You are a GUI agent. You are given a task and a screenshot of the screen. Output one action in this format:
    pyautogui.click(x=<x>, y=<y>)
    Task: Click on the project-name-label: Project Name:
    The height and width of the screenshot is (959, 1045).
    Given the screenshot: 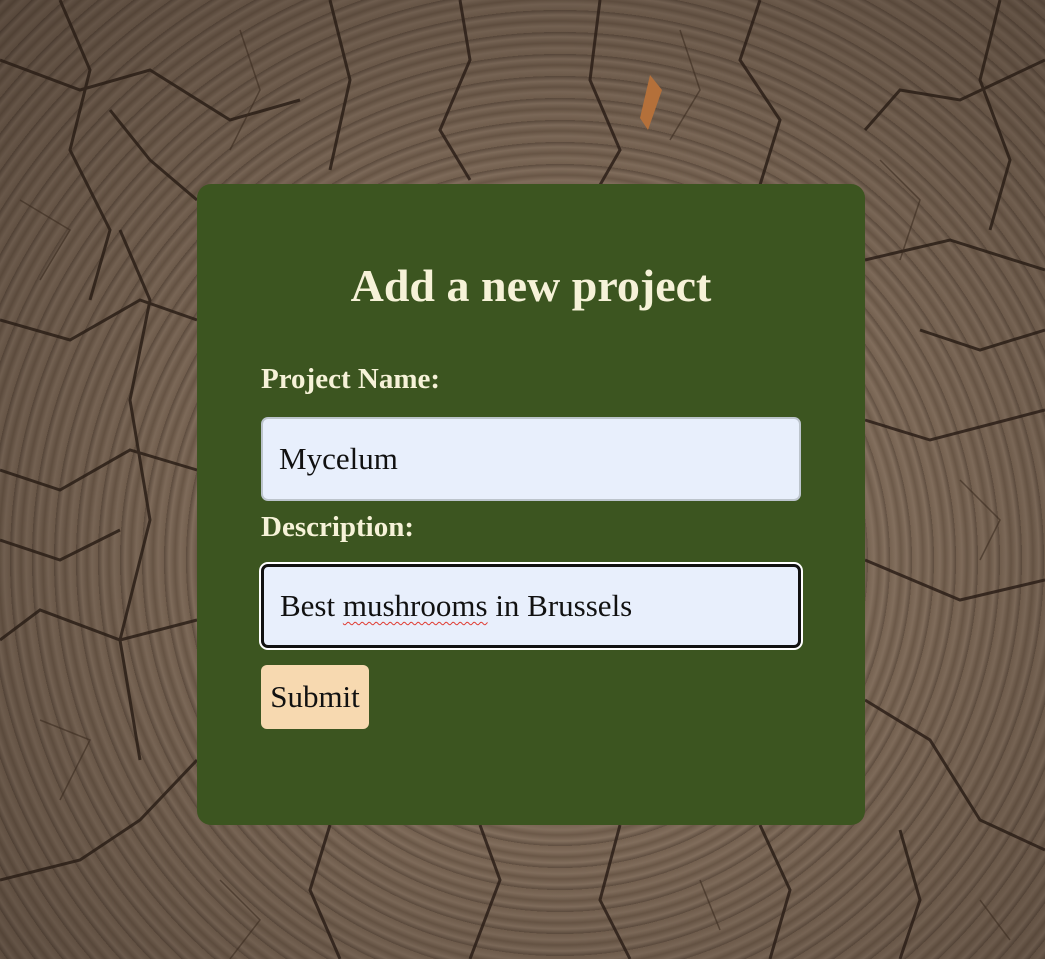 What is the action you would take?
    pyautogui.click(x=350, y=379)
    